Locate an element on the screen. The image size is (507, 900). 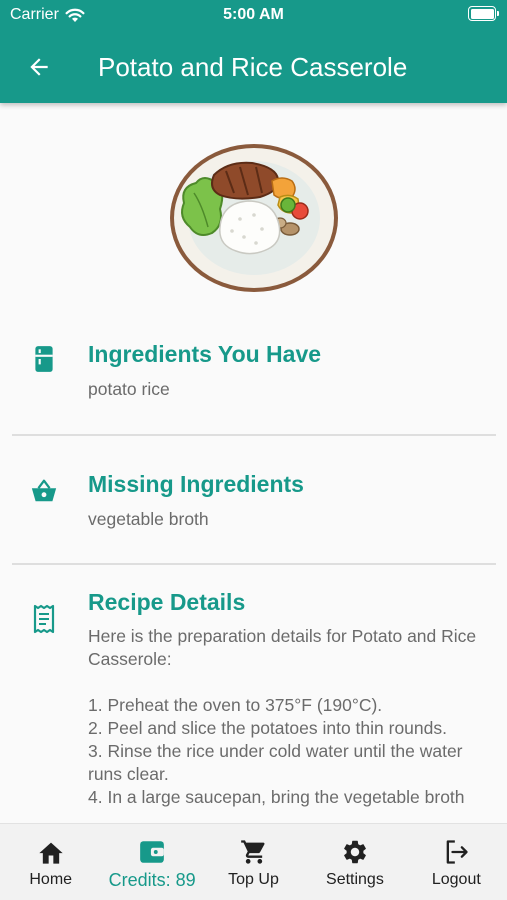
nav-label: Logout is located at coordinates (456, 879).